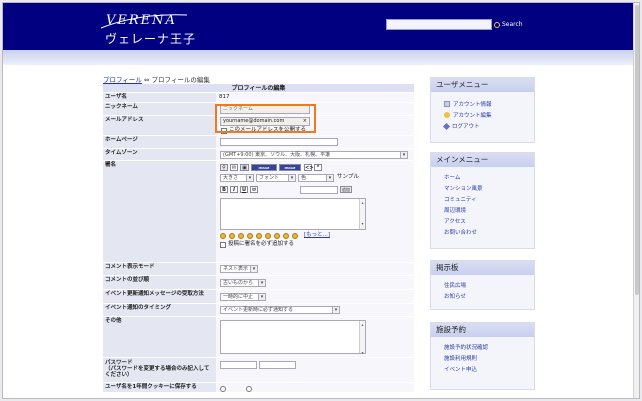  I want to click on tongue-emoticon-icon, so click(286, 236).